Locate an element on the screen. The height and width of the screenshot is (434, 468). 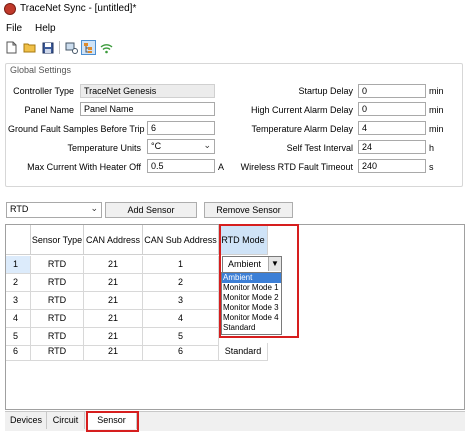
wireless-rtd-fault-timeout-field: 240 is located at coordinates (392, 166).